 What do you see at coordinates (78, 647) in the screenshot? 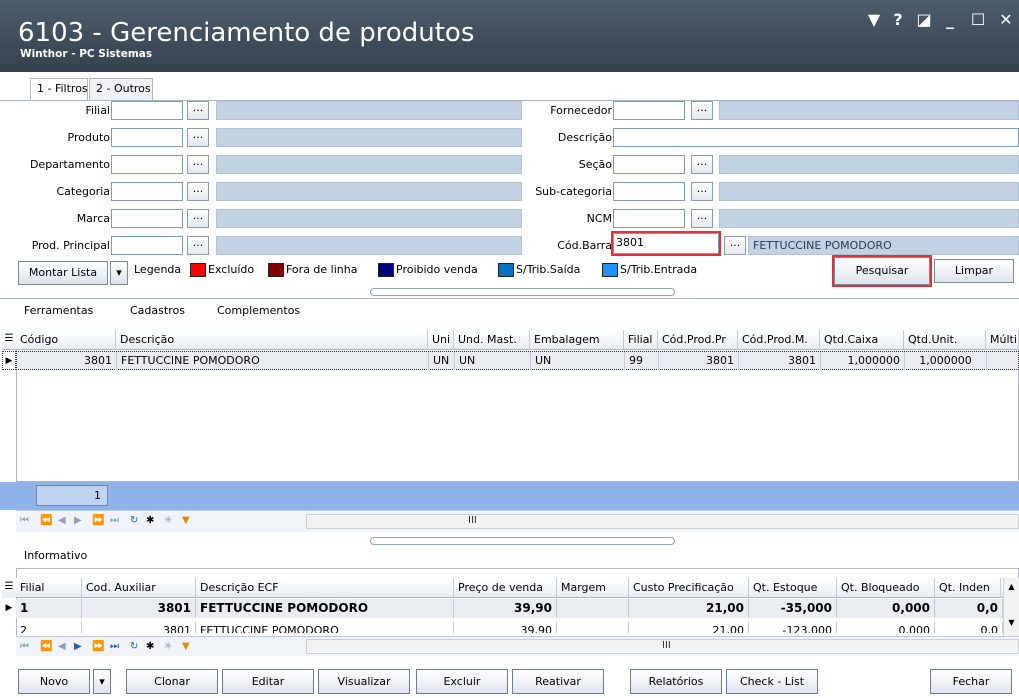
I see `info-nav-next-icon: ▶` at bounding box center [78, 647].